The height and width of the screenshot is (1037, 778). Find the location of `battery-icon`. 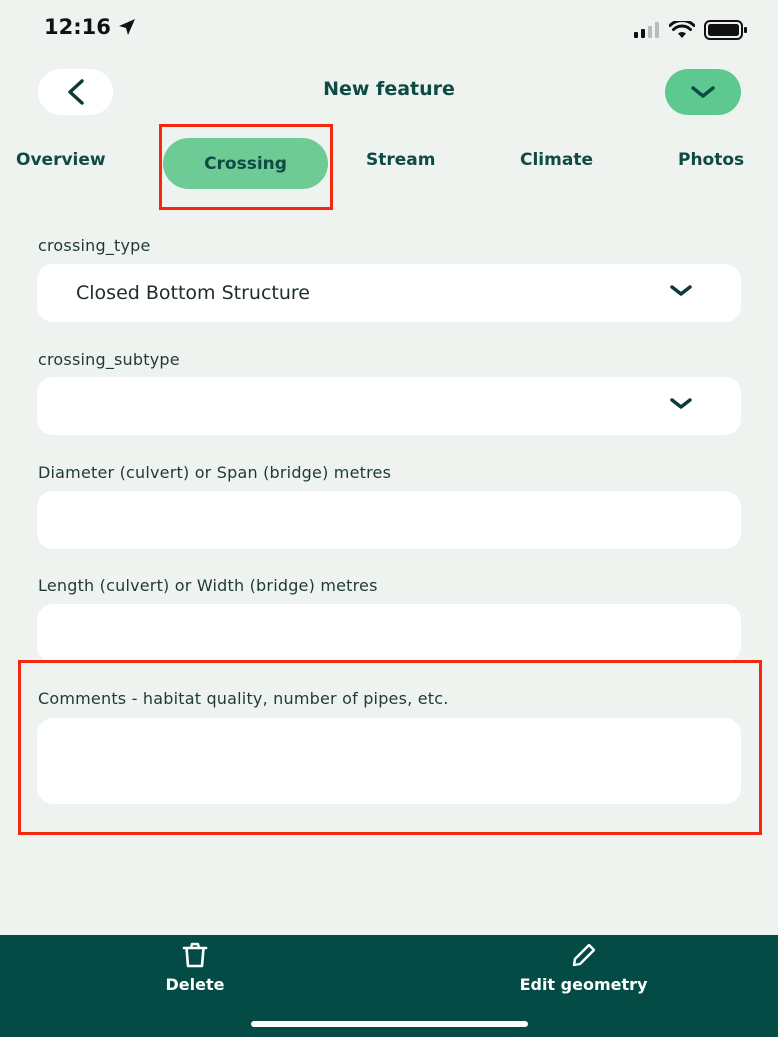

battery-icon is located at coordinates (725, 30).